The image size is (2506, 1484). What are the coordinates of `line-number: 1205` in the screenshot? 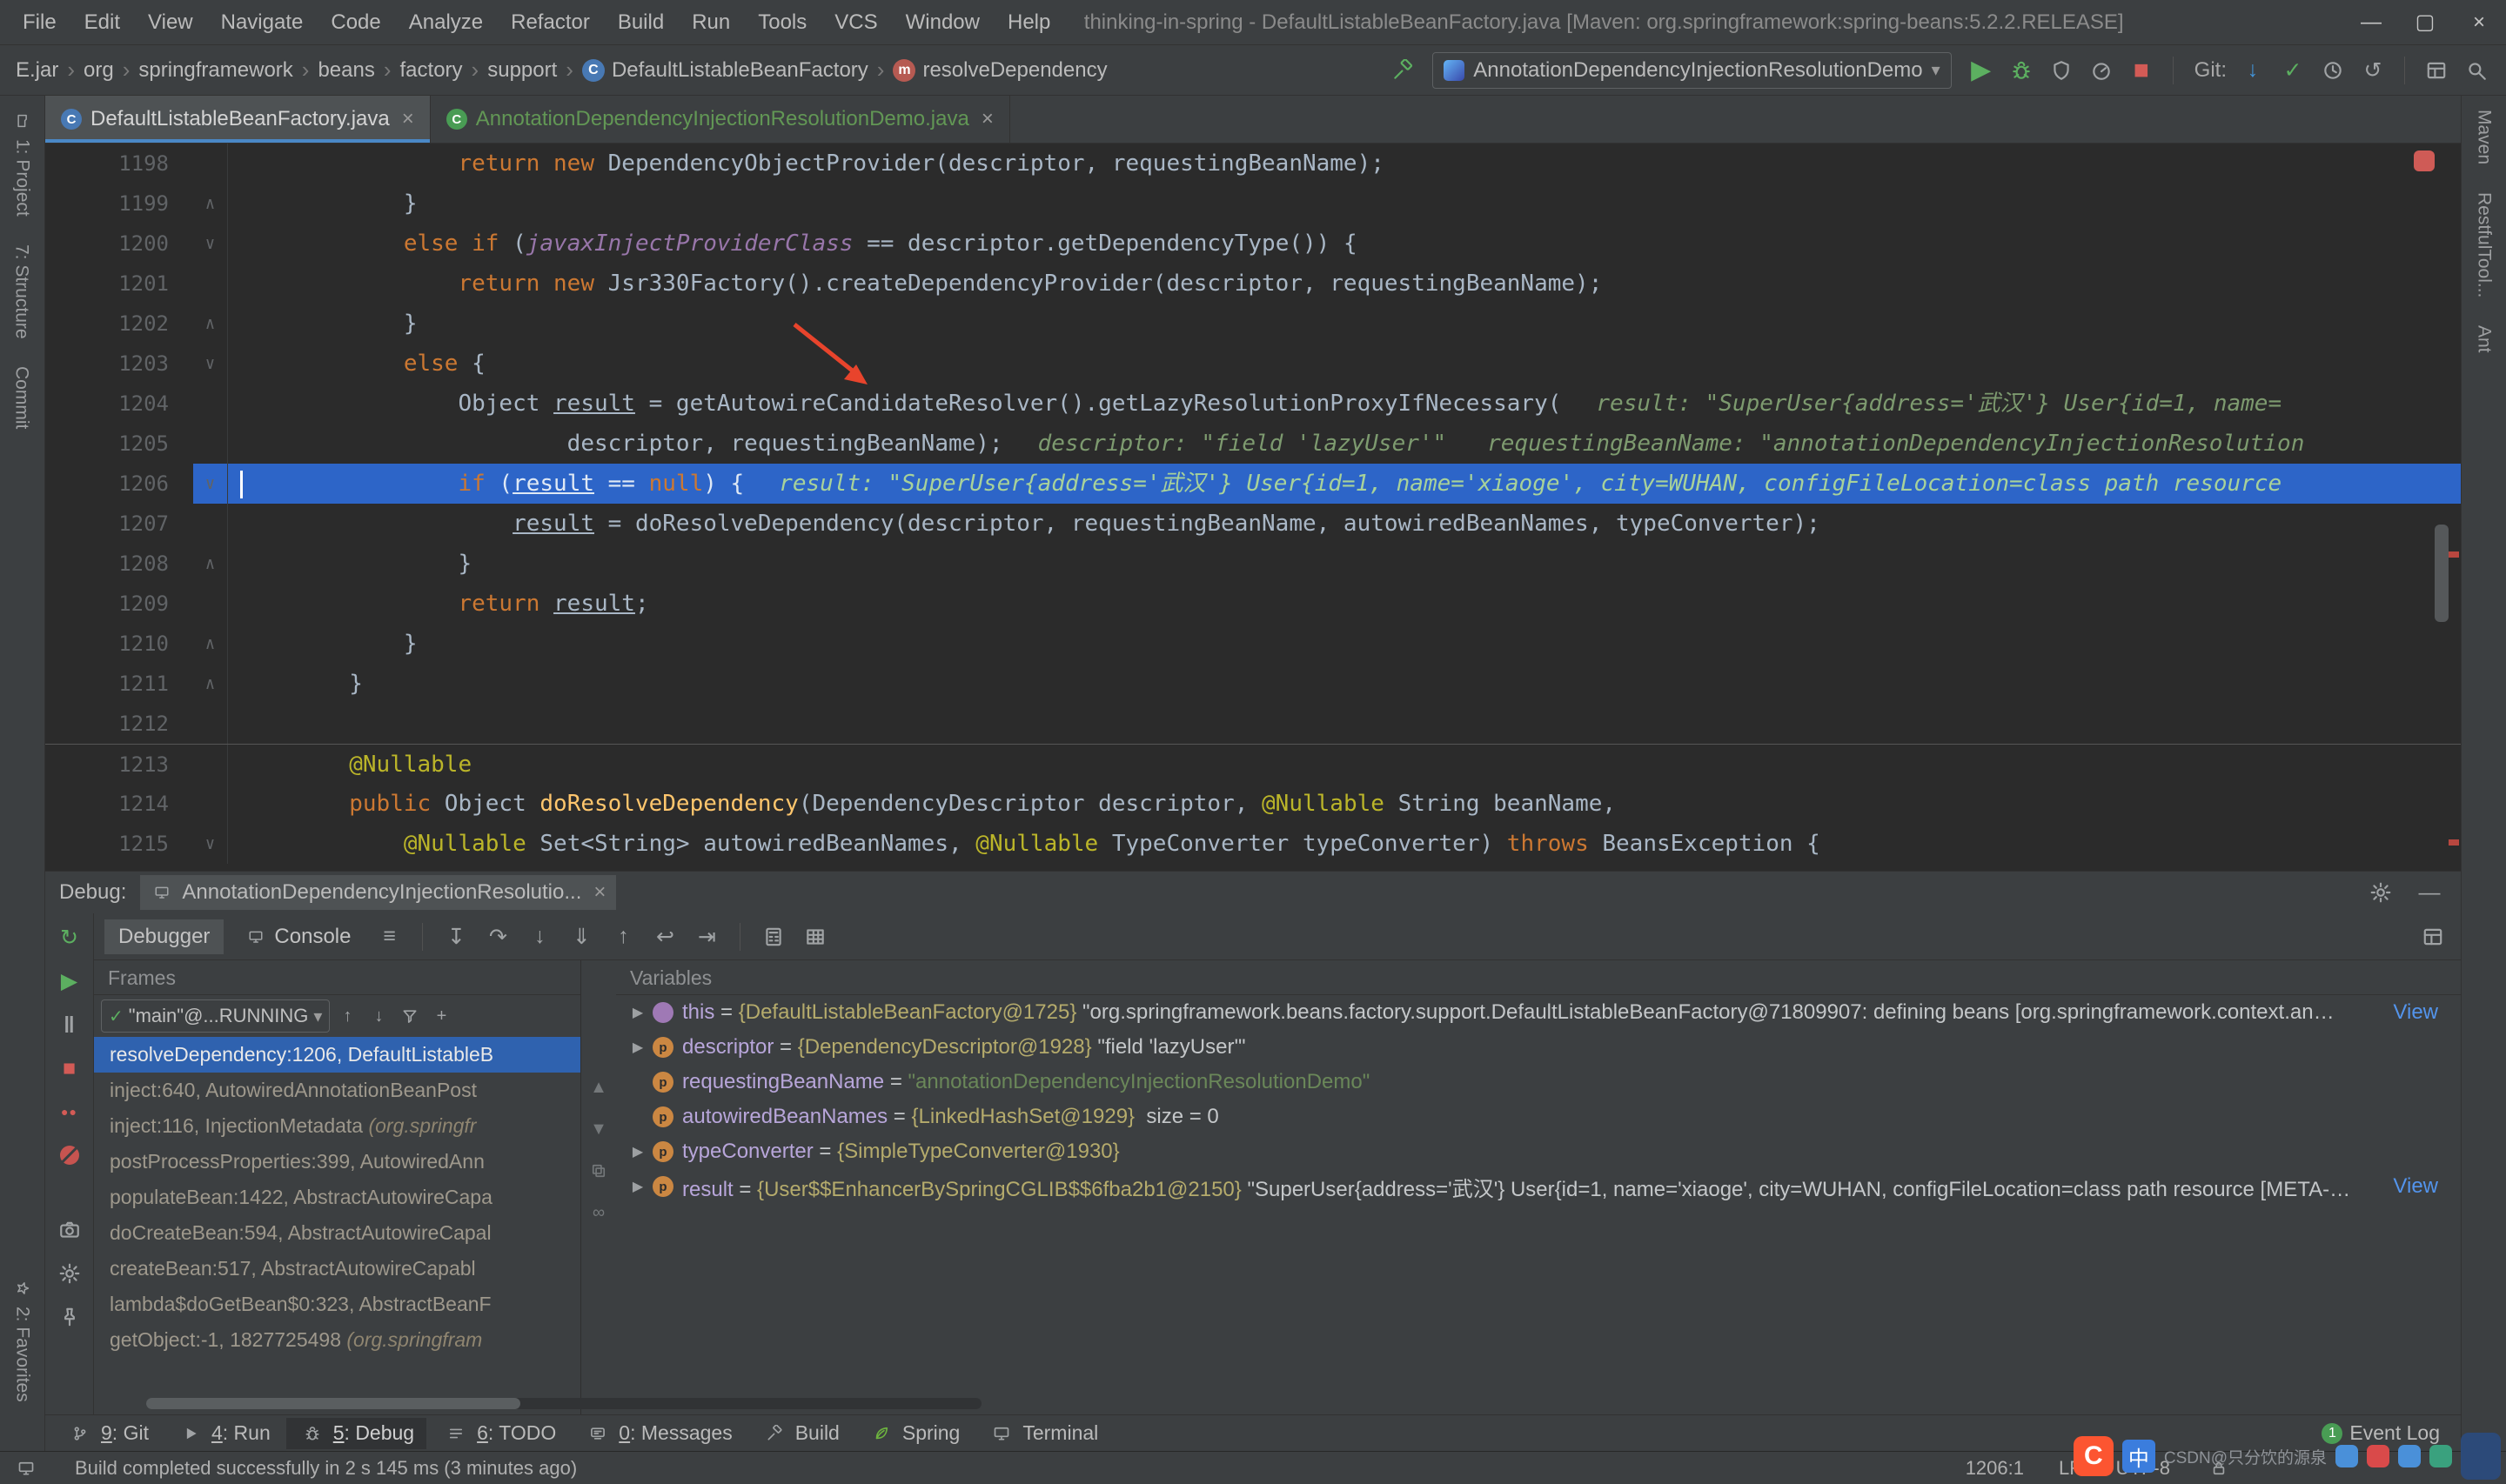 It's located at (119, 444).